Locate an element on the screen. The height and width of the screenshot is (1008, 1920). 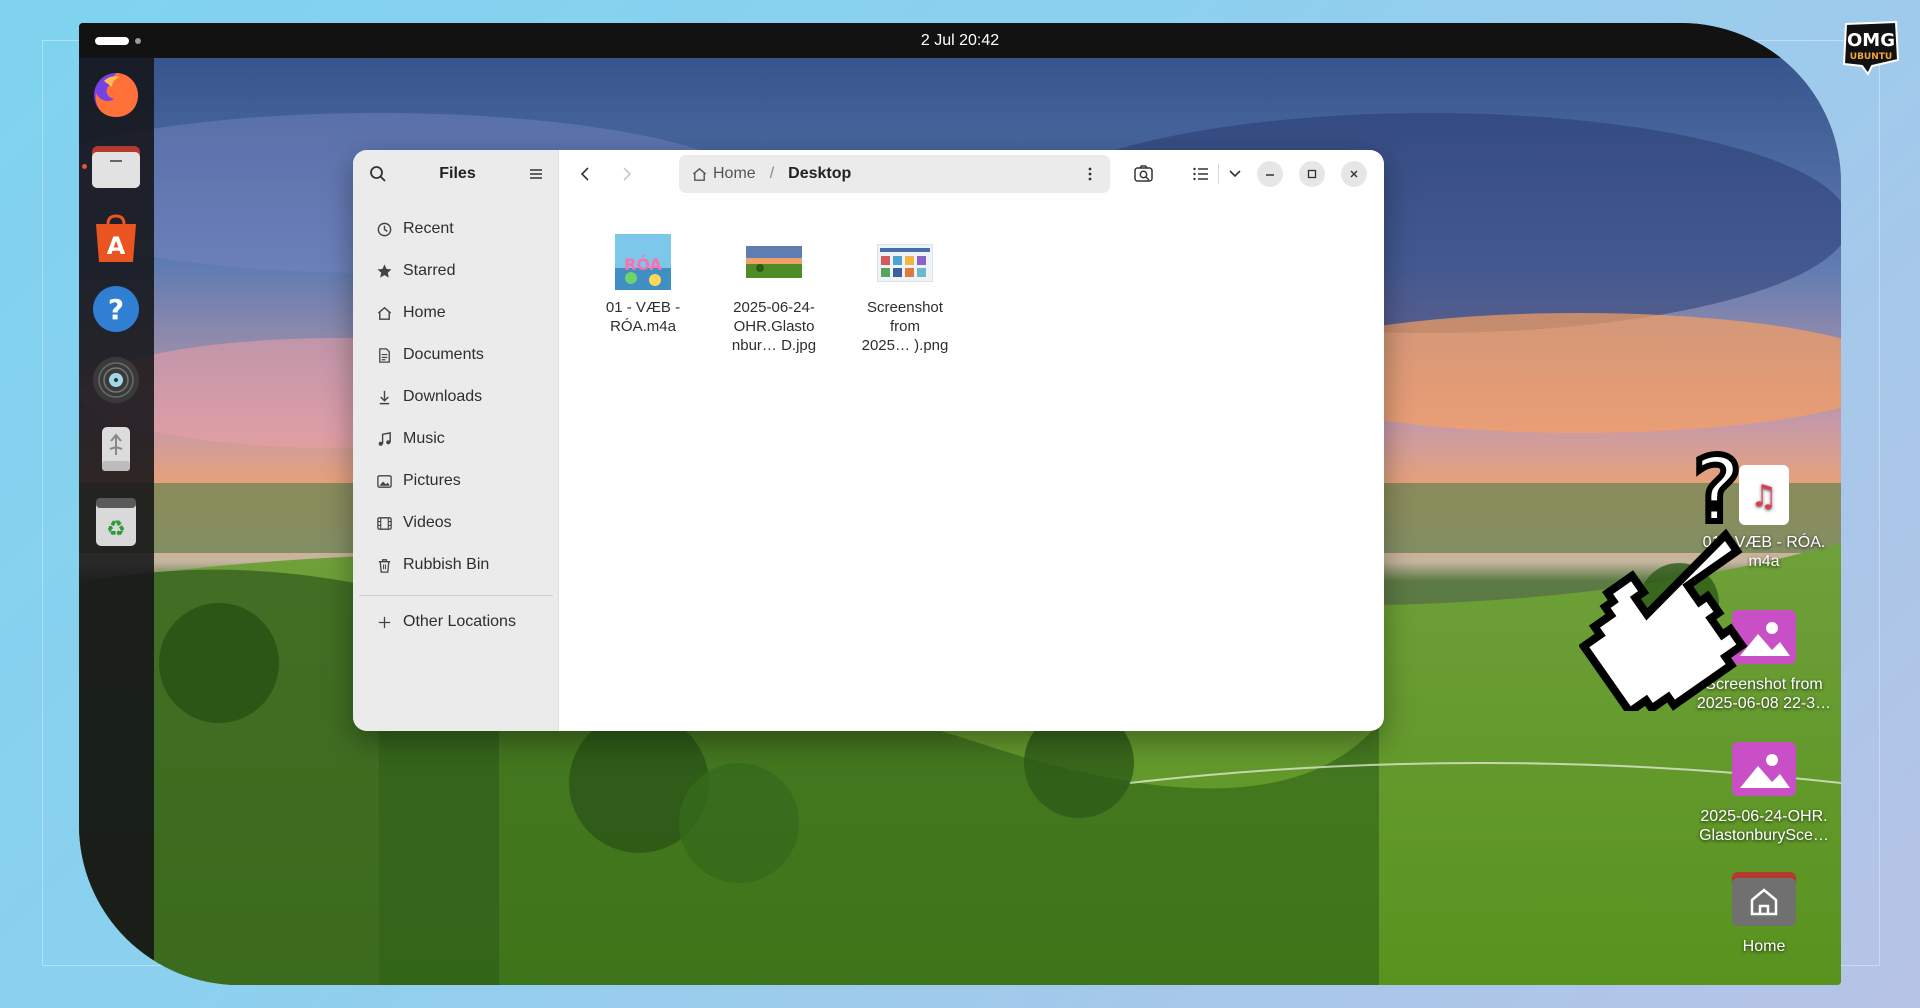
download-icon is located at coordinates (384, 397).